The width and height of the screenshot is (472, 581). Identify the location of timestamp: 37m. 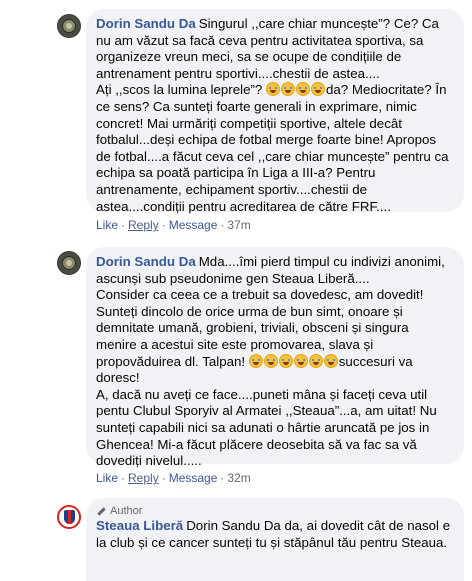
(238, 225).